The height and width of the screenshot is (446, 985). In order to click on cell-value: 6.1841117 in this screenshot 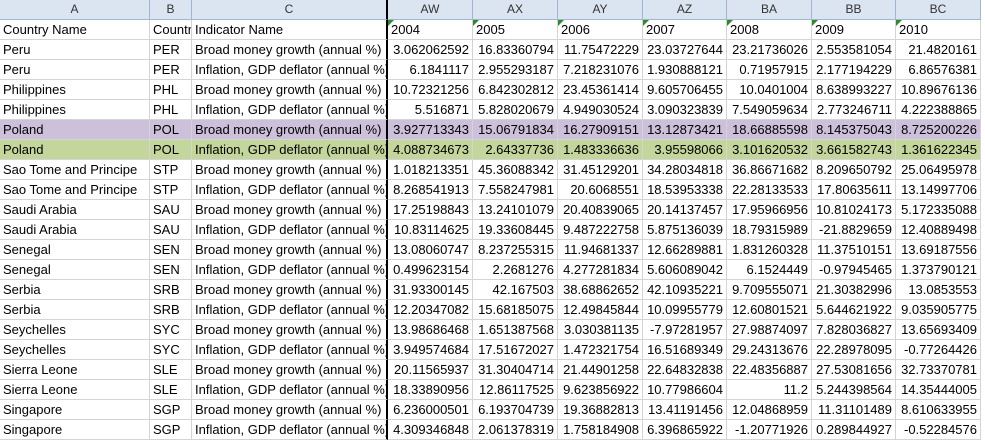, I will do `click(430, 70)`.